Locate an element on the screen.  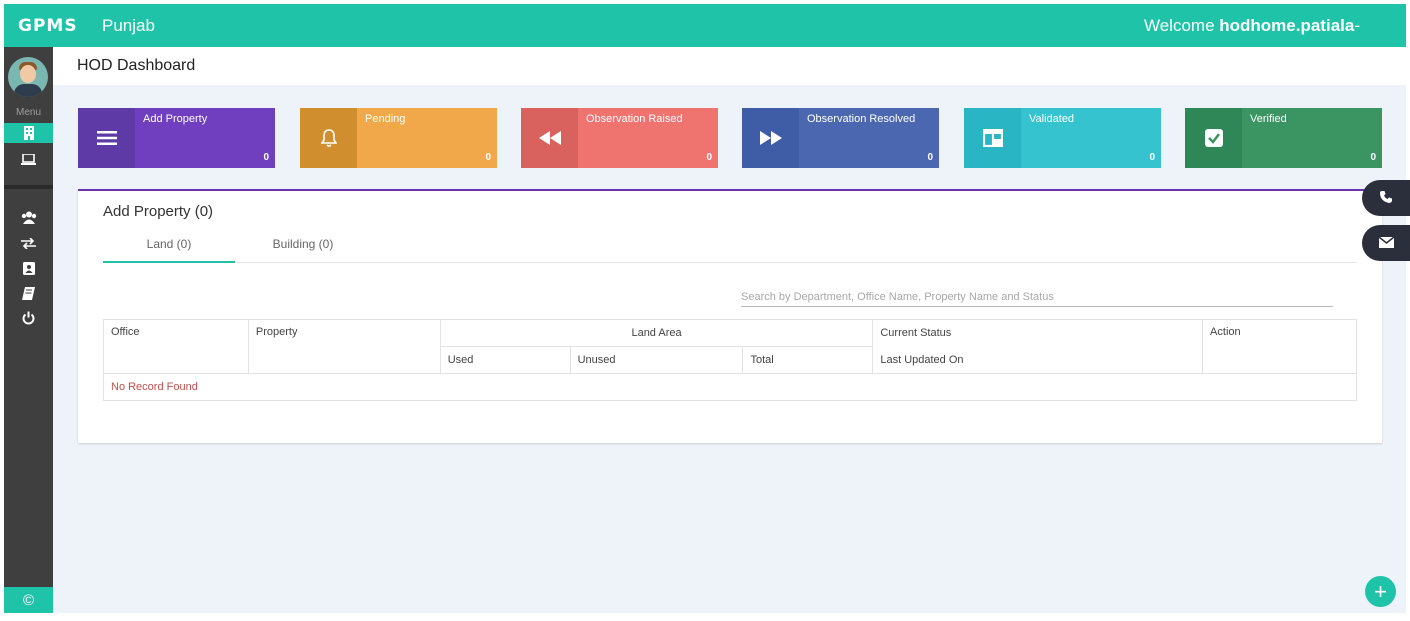
power-icon is located at coordinates (28, 318).